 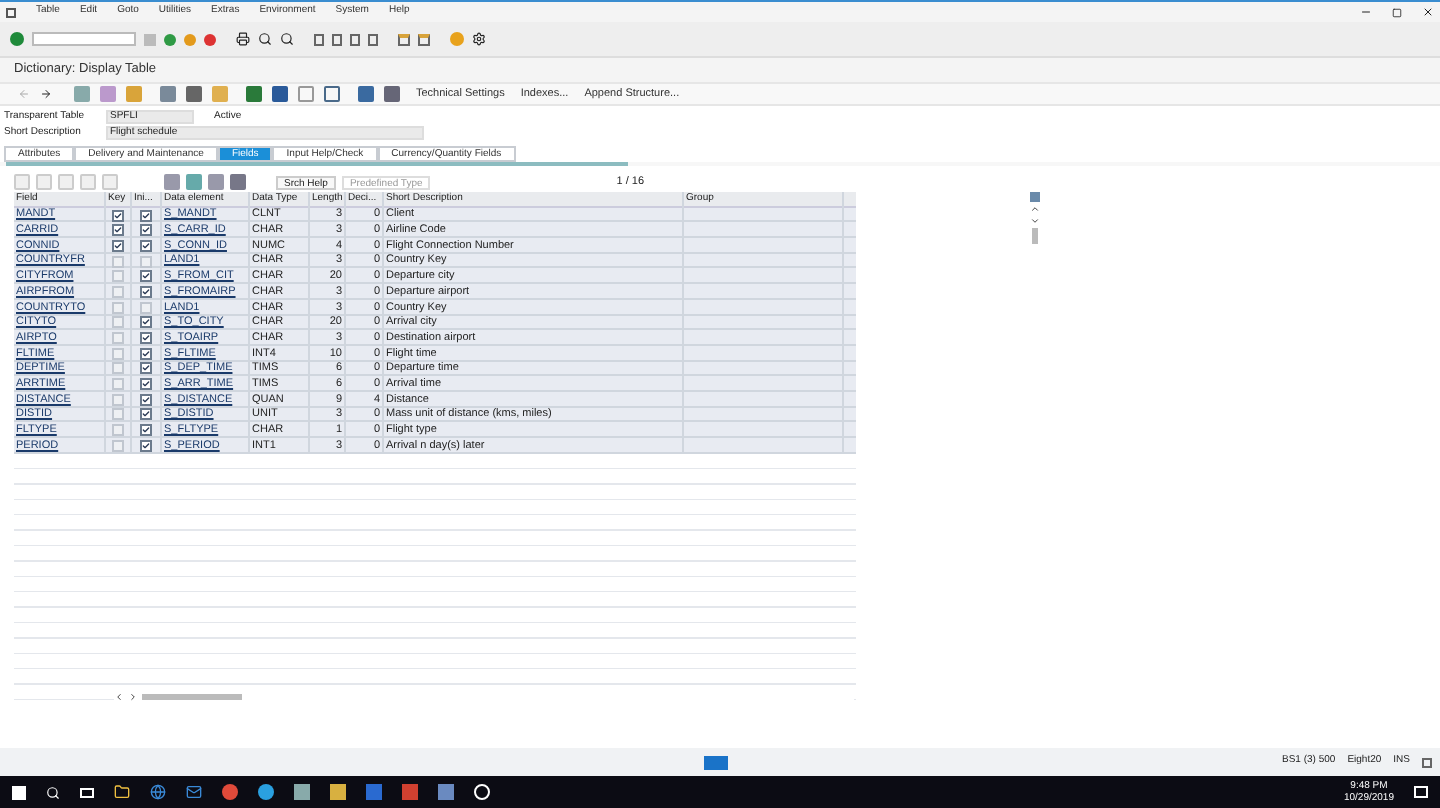 What do you see at coordinates (119, 696) in the screenshot?
I see `scroll-left-icon` at bounding box center [119, 696].